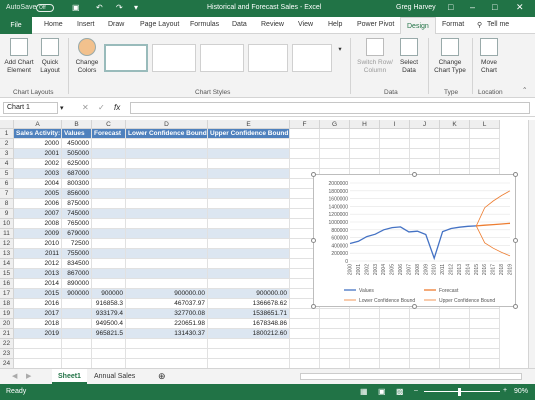 This screenshot has height=400, width=535. What do you see at coordinates (109, 124) in the screenshot?
I see `column-header: C` at bounding box center [109, 124].